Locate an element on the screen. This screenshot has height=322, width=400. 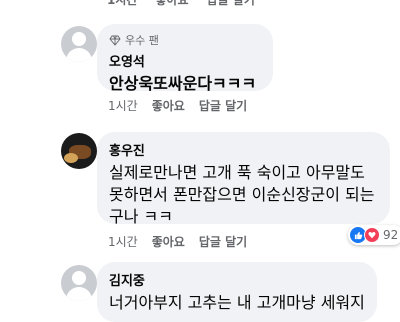
previous-like-button: 좋아요 is located at coordinates (171, 4).